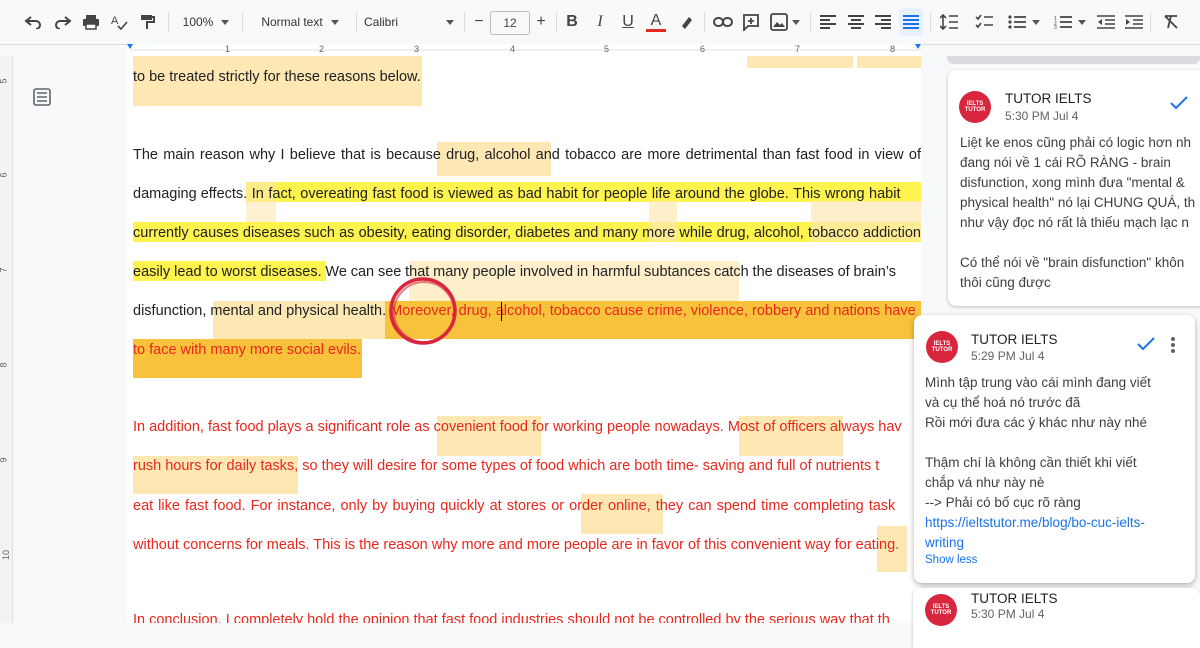 Image resolution: width=1200 pixels, height=648 pixels. I want to click on ruler-number: 4, so click(513, 49).